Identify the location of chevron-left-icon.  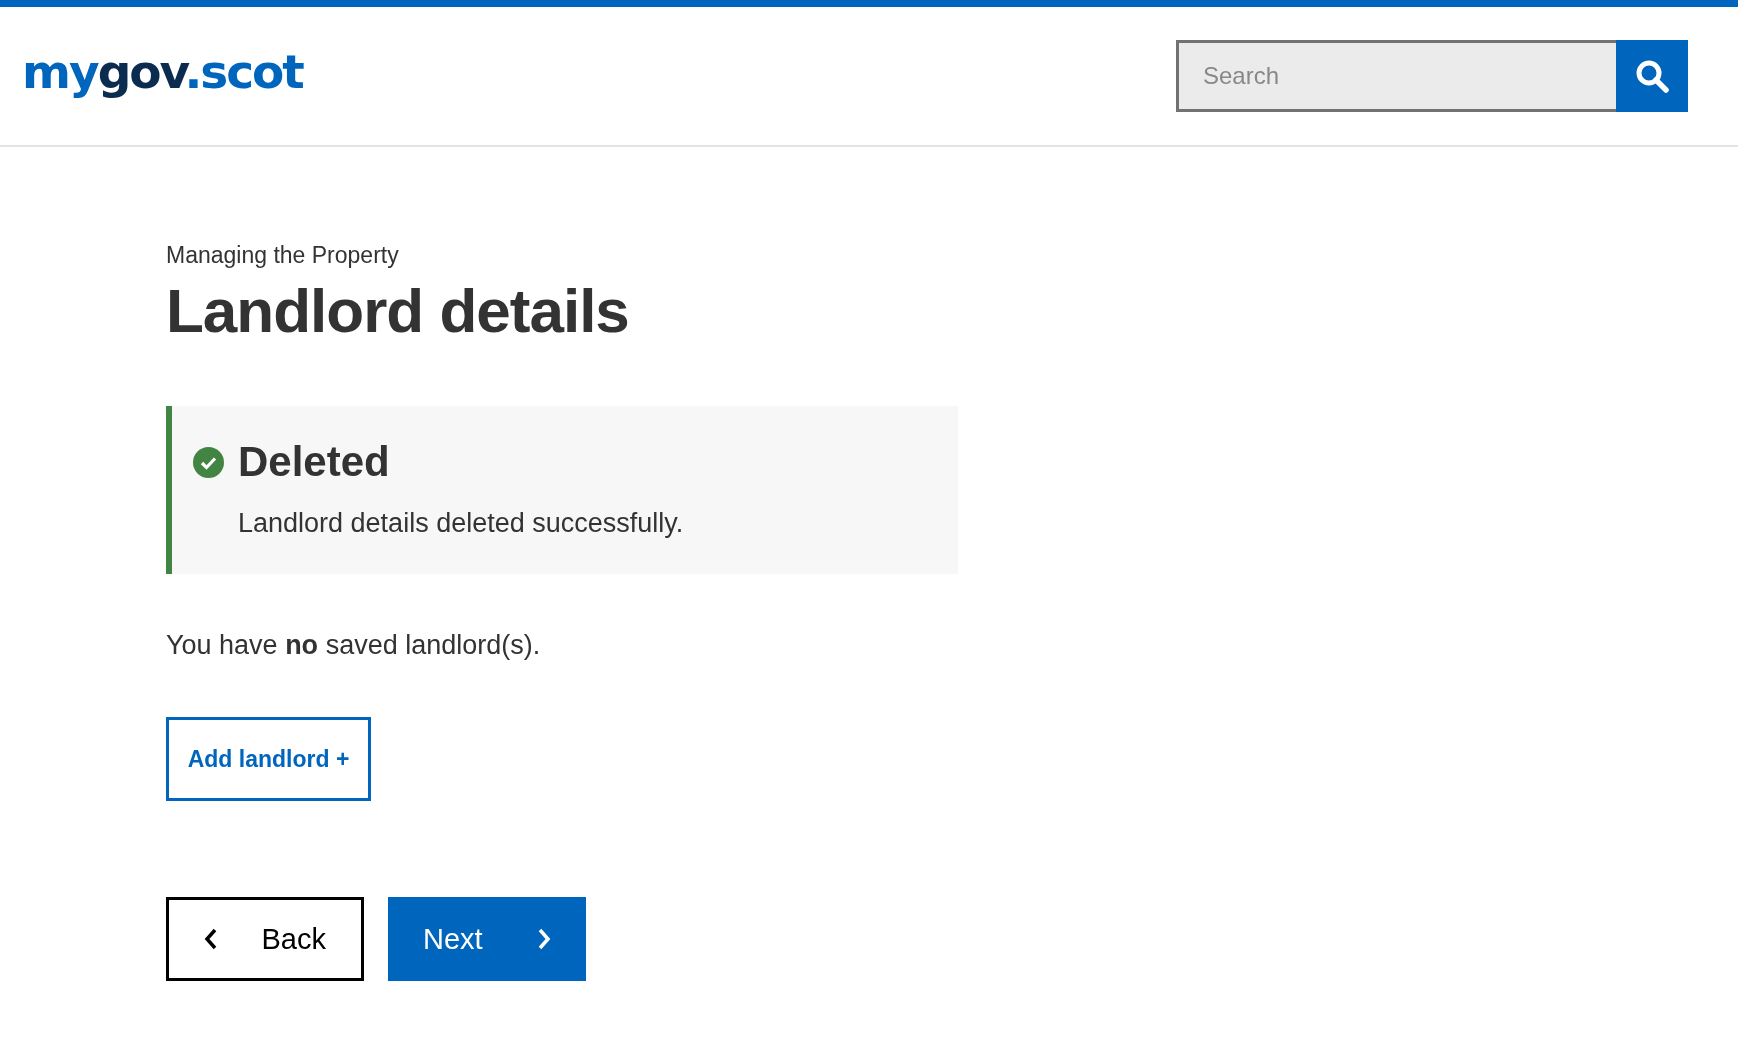
(211, 939).